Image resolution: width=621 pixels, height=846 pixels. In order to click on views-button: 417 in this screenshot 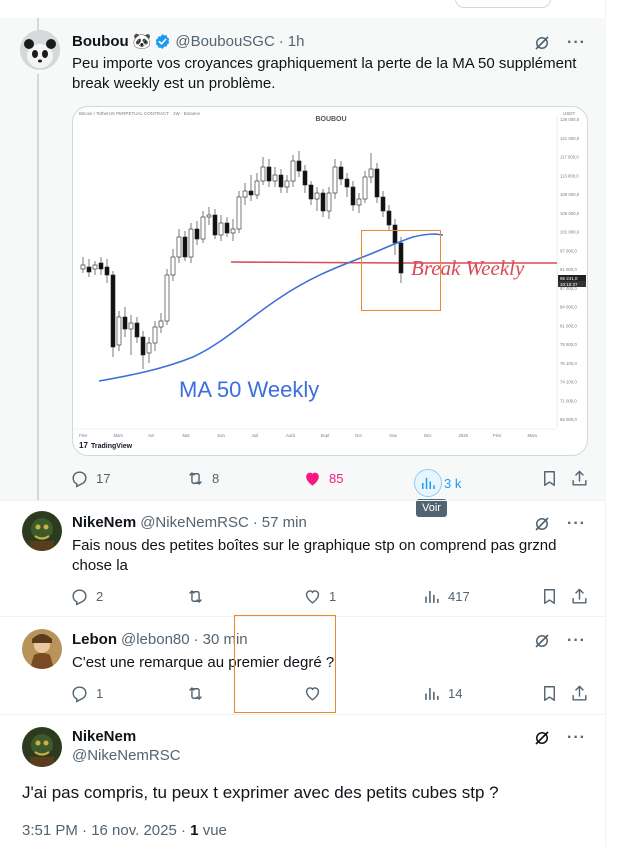, I will do `click(446, 596)`.